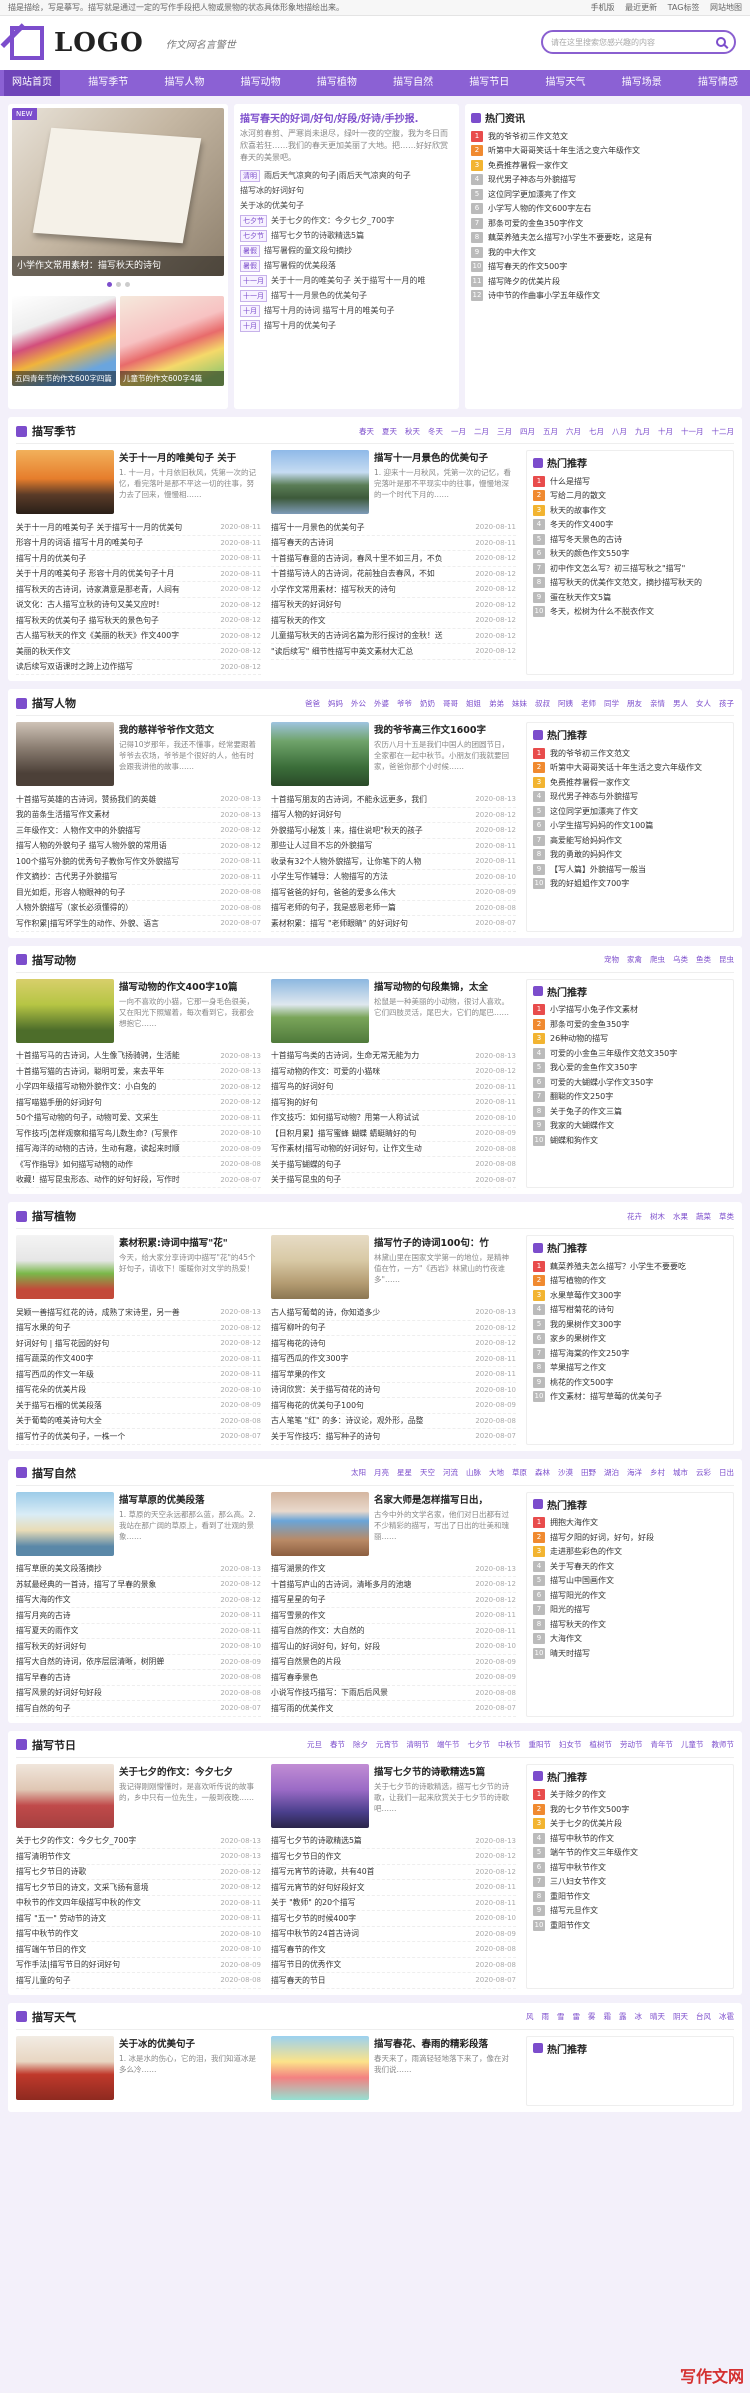 This screenshot has width=750, height=2393. Describe the element at coordinates (138, 1390) in the screenshot. I see `article-item: 描写花朵的优美片段 2020-08-10` at that location.